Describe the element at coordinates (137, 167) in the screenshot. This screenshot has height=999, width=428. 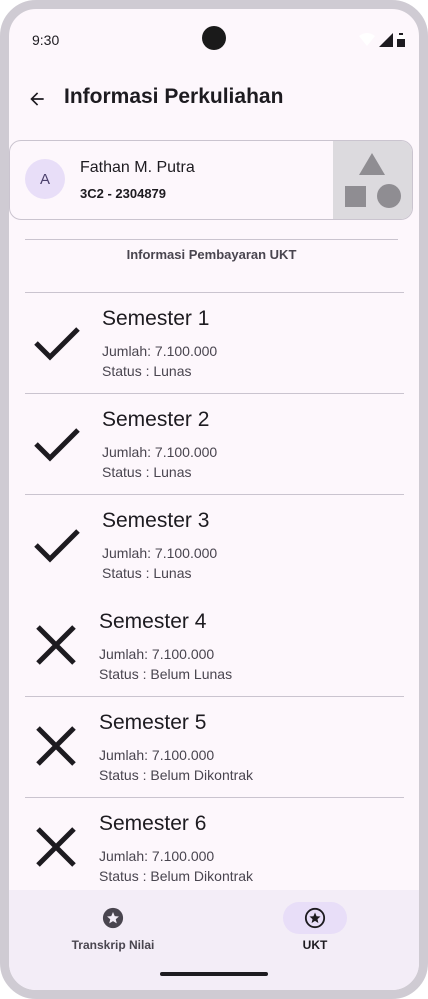
I see `profile-name: Fathan M. Putra` at that location.